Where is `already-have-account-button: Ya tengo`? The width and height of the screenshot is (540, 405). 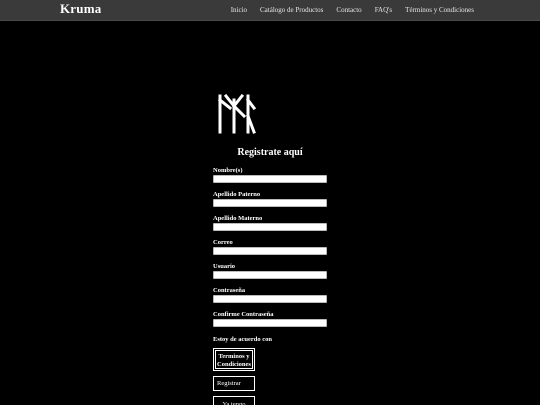 already-have-account-button: Ya tengo is located at coordinates (234, 400).